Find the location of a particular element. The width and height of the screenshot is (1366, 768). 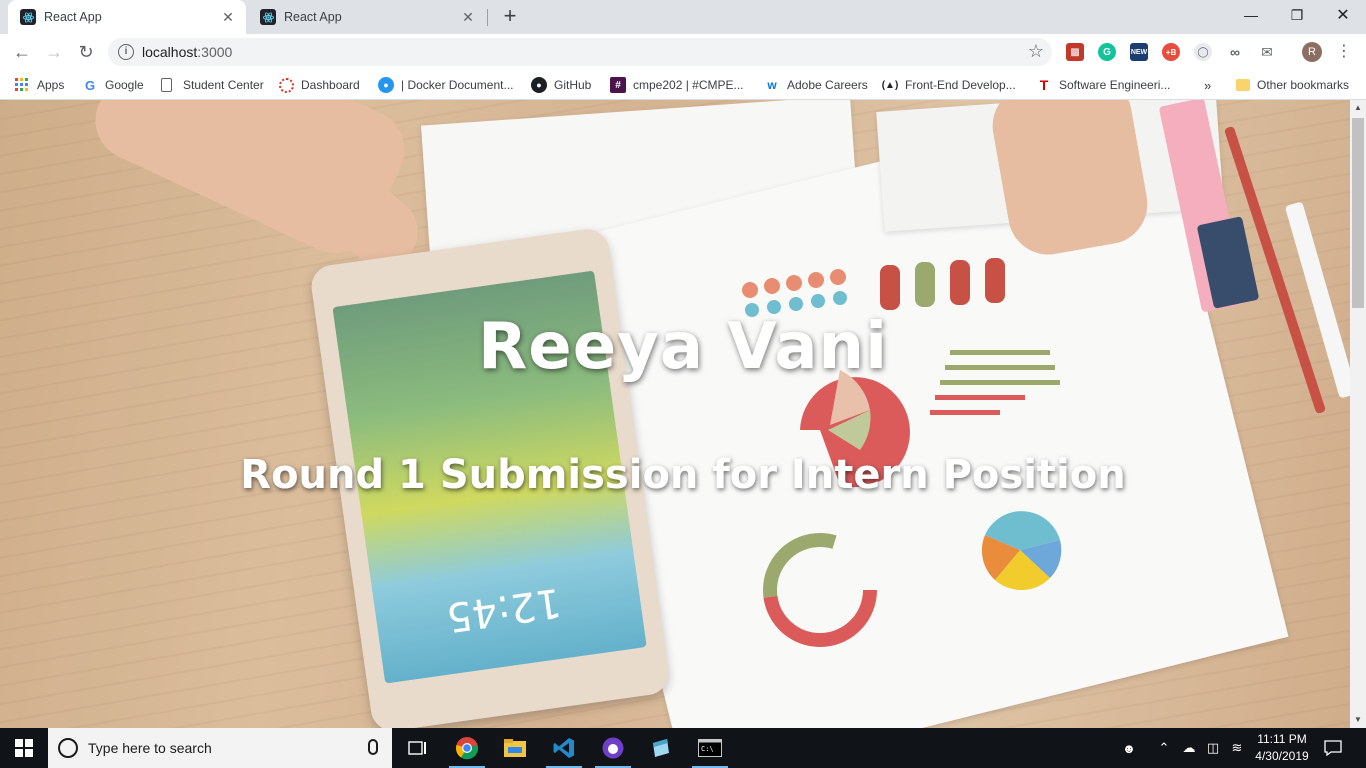

bookmark-label: Google is located at coordinates (124, 85).